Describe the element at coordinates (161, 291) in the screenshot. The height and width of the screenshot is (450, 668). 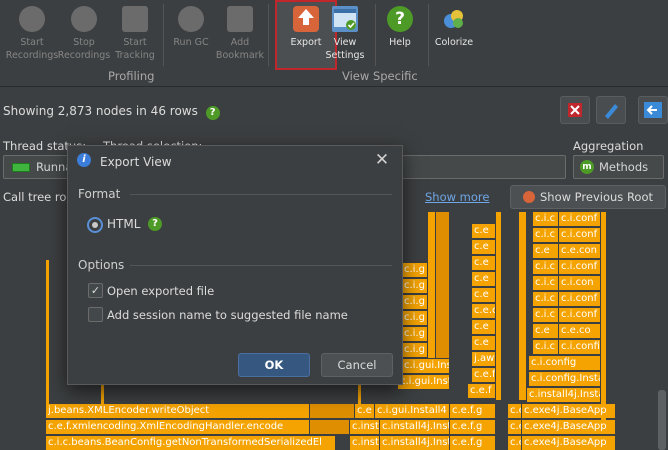
I see `open-exported-file-label: Open exported file` at that location.